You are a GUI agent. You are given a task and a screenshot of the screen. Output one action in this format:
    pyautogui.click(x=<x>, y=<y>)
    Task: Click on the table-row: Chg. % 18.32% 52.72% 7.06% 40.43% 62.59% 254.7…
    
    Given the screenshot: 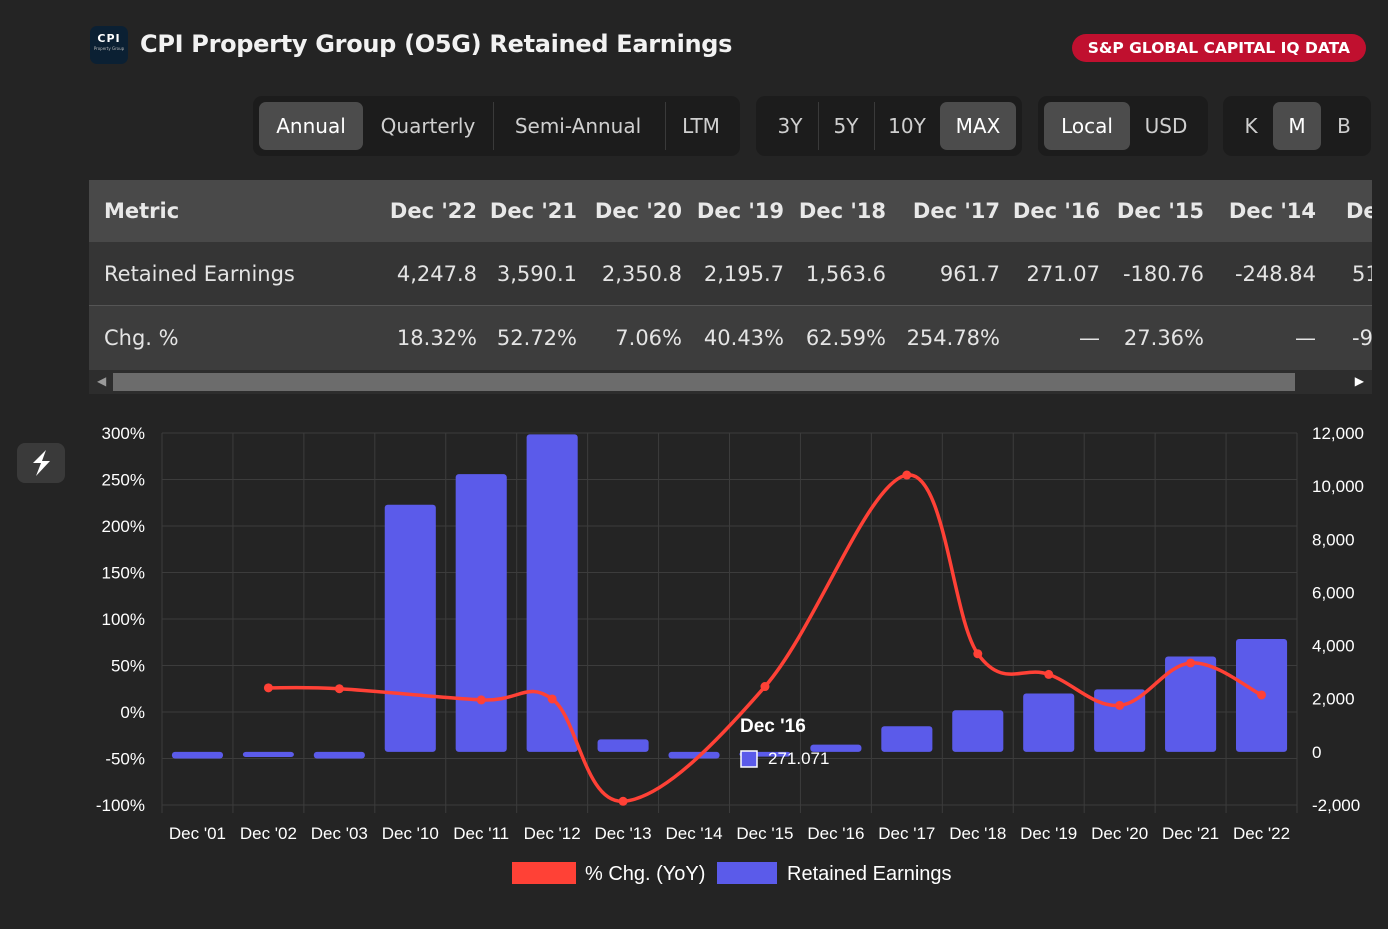 What is the action you would take?
    pyautogui.click(x=730, y=338)
    